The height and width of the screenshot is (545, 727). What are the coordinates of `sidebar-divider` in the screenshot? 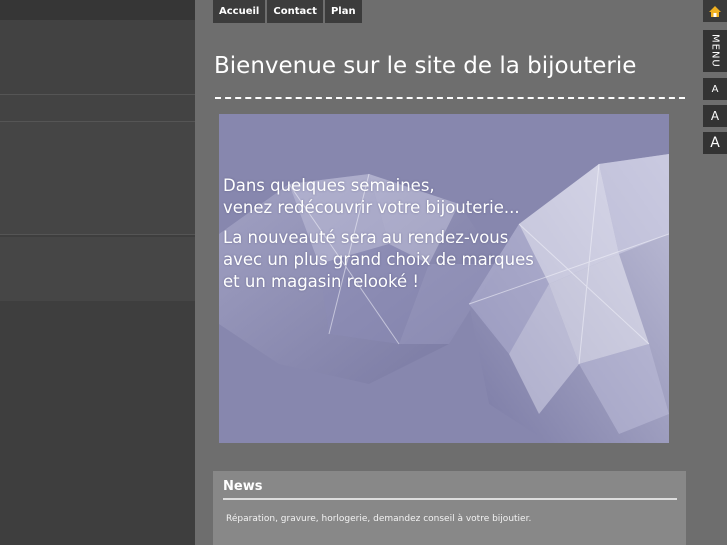 It's located at (97, 234).